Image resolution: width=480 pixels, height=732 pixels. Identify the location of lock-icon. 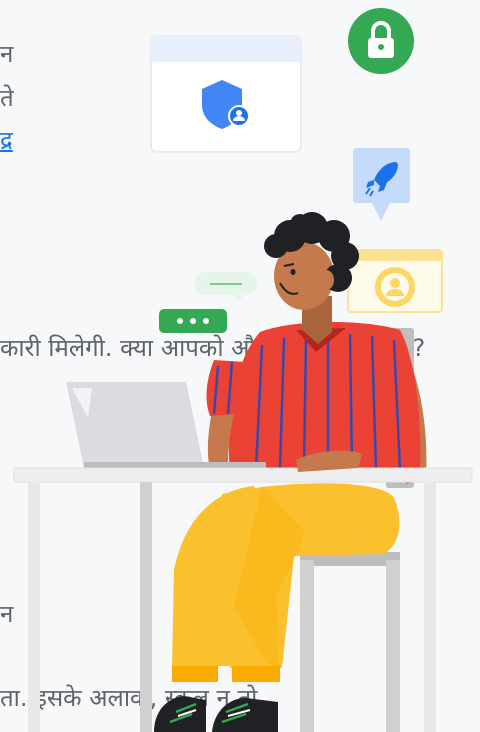
(381, 41).